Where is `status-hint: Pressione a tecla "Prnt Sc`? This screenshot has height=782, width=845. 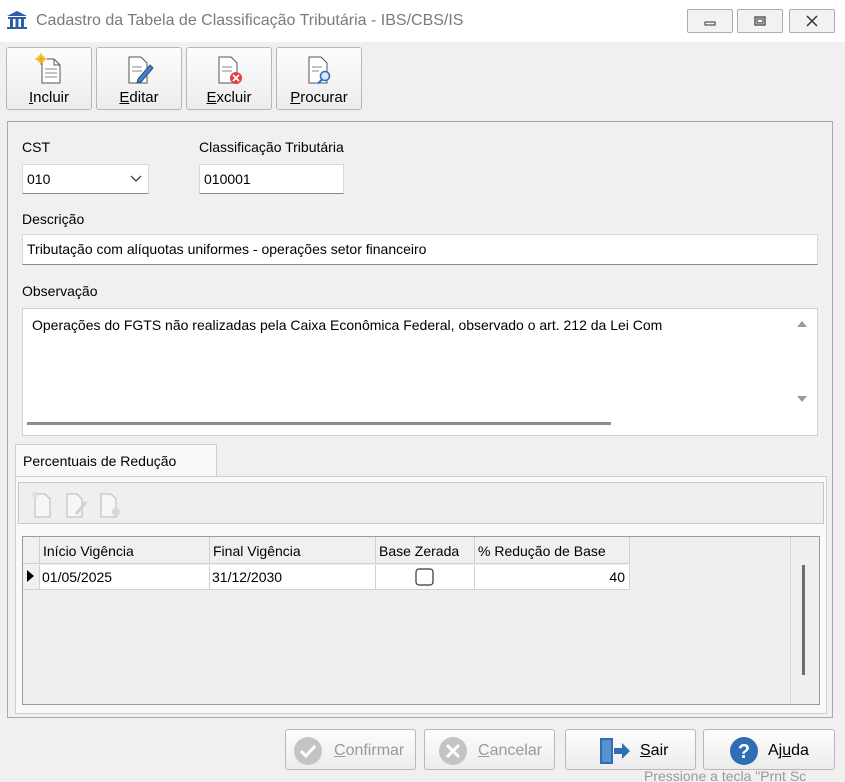 status-hint: Pressione a tecla "Prnt Sc is located at coordinates (725, 775).